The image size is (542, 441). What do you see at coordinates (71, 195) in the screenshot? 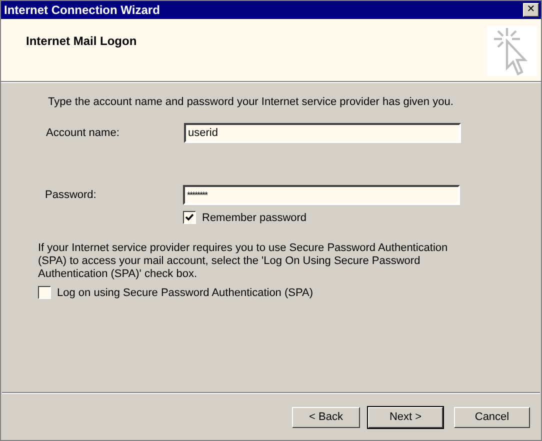
I see `field-label: Password:` at bounding box center [71, 195].